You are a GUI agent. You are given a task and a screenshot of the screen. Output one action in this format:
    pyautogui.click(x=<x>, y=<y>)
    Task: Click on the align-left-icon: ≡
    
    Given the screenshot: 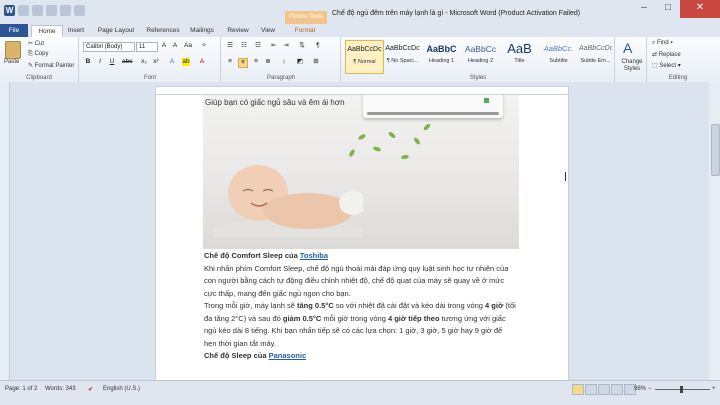 What is the action you would take?
    pyautogui.click(x=230, y=62)
    